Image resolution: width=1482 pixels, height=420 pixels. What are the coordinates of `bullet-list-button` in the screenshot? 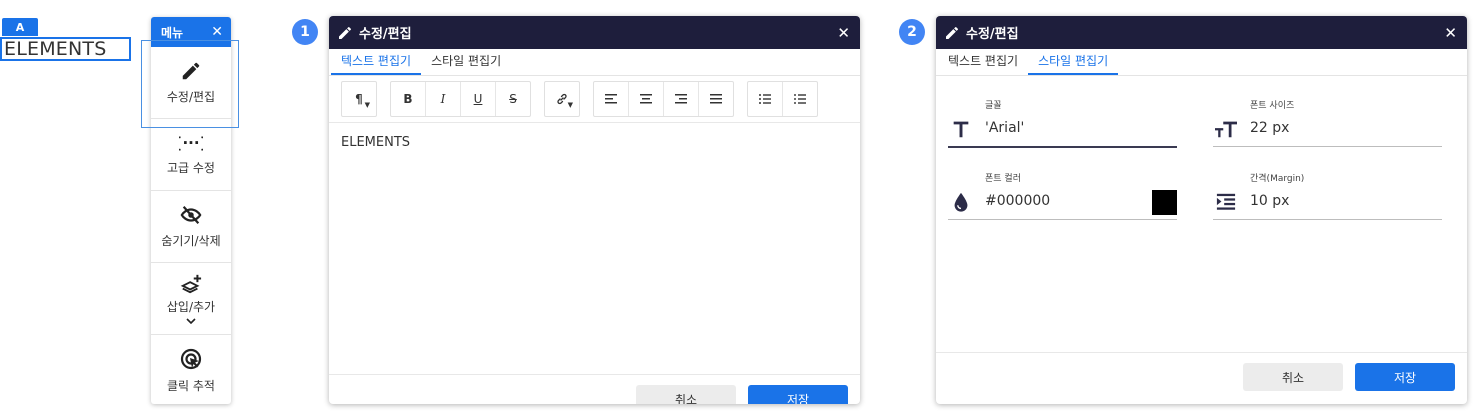 It's located at (765, 99).